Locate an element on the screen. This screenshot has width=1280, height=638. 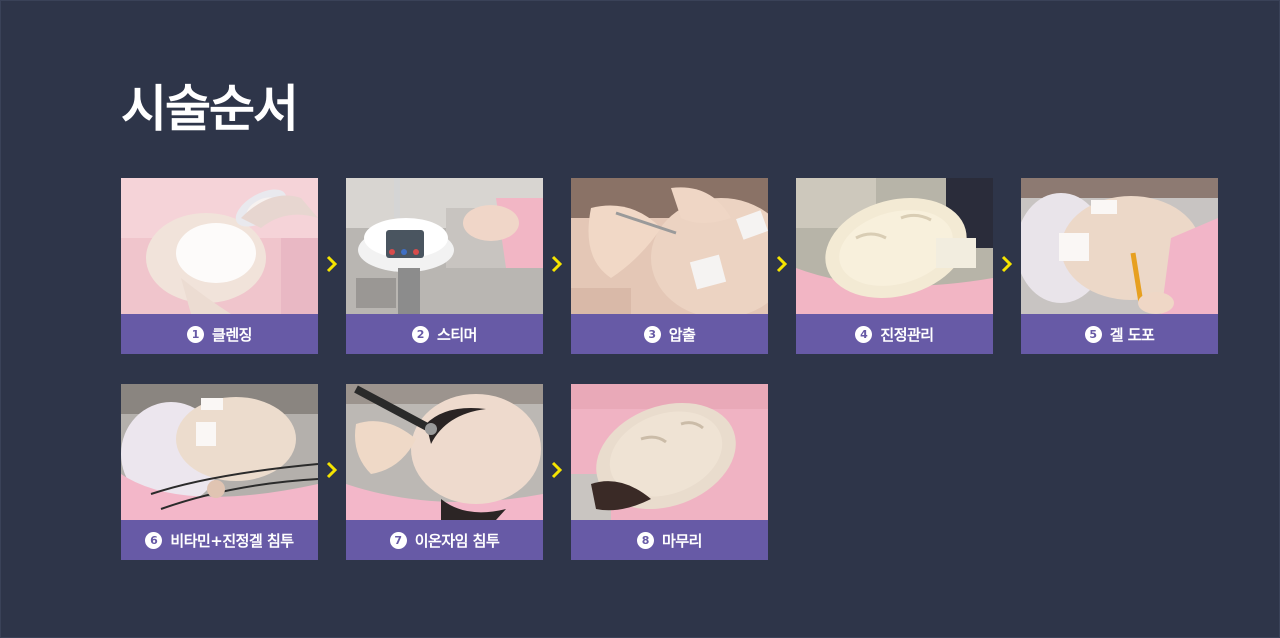
step-caption: 2 스티머 is located at coordinates (444, 334).